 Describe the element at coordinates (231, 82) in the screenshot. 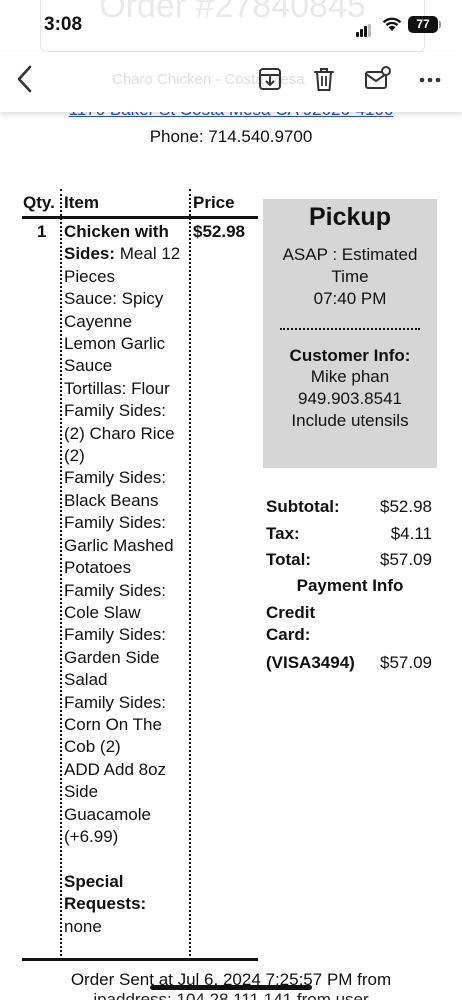

I see `mail-toolbar: Charo Chicken - Costa Mesa` at that location.